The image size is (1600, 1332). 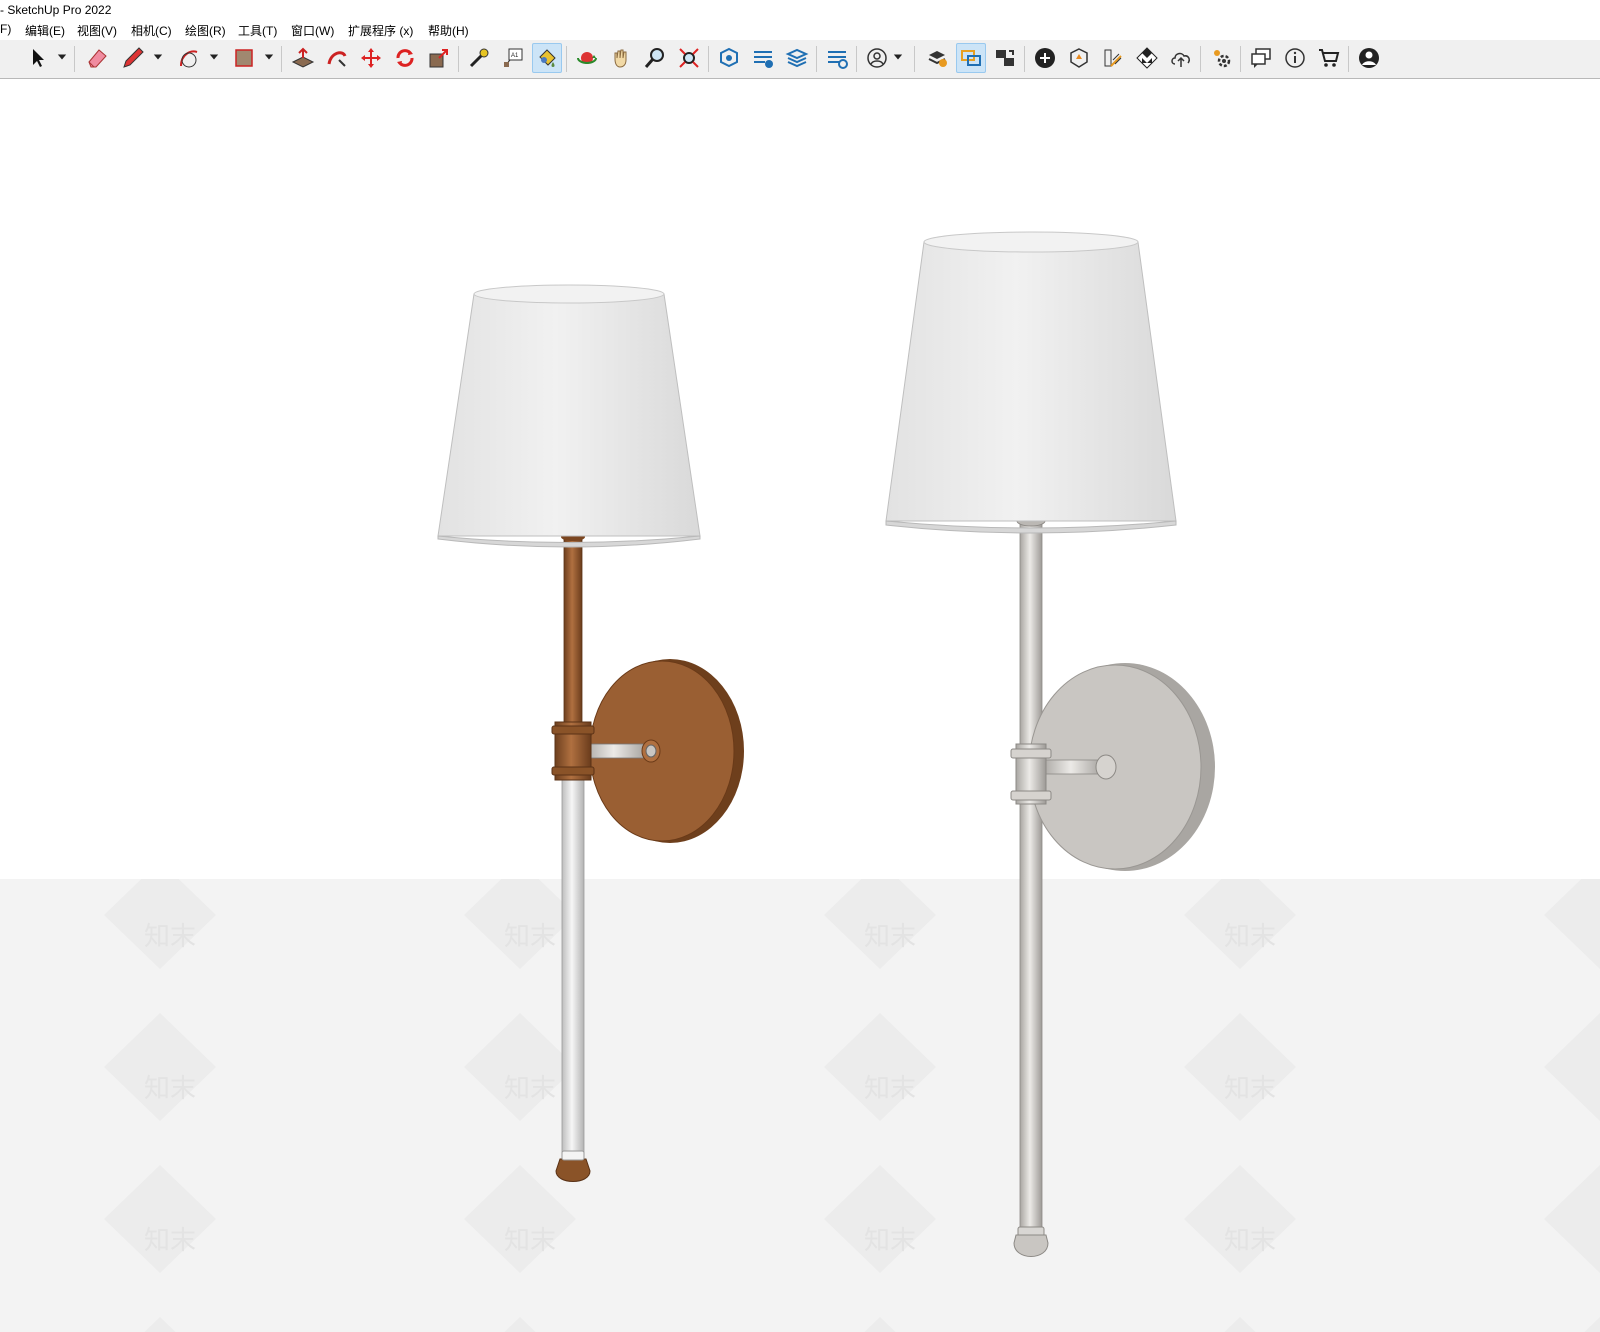 What do you see at coordinates (380, 30) in the screenshot?
I see `menu-extensions: 扩展程序 (x)` at bounding box center [380, 30].